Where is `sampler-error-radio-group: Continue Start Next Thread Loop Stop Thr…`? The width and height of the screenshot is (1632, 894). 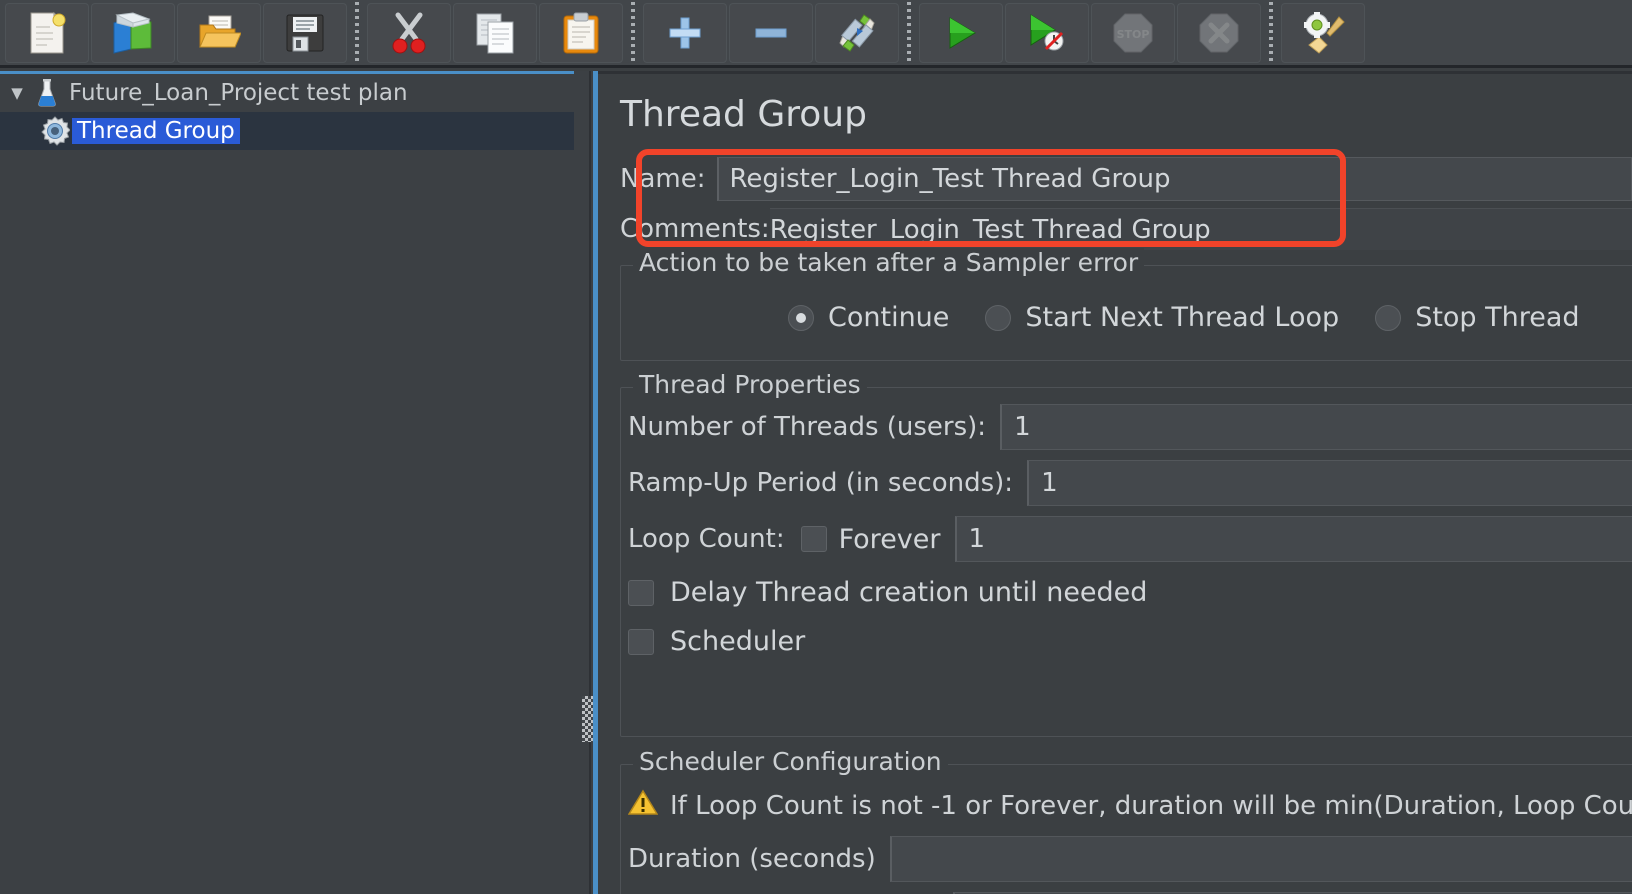
sampler-error-radio-group: Continue Start Next Thread Loop Stop Thr… is located at coordinates (1184, 317).